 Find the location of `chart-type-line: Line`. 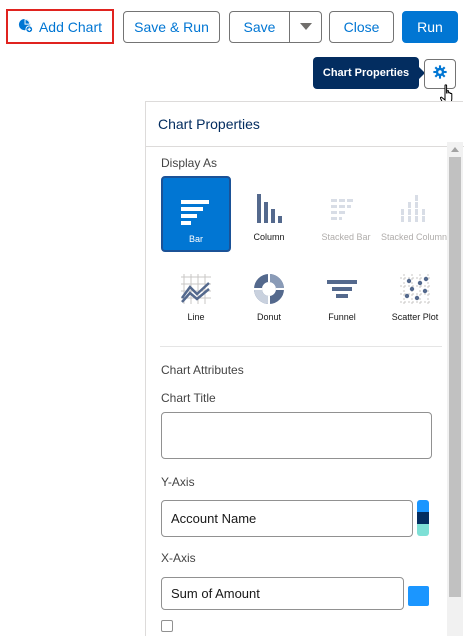

chart-type-line: Line is located at coordinates (196, 294).